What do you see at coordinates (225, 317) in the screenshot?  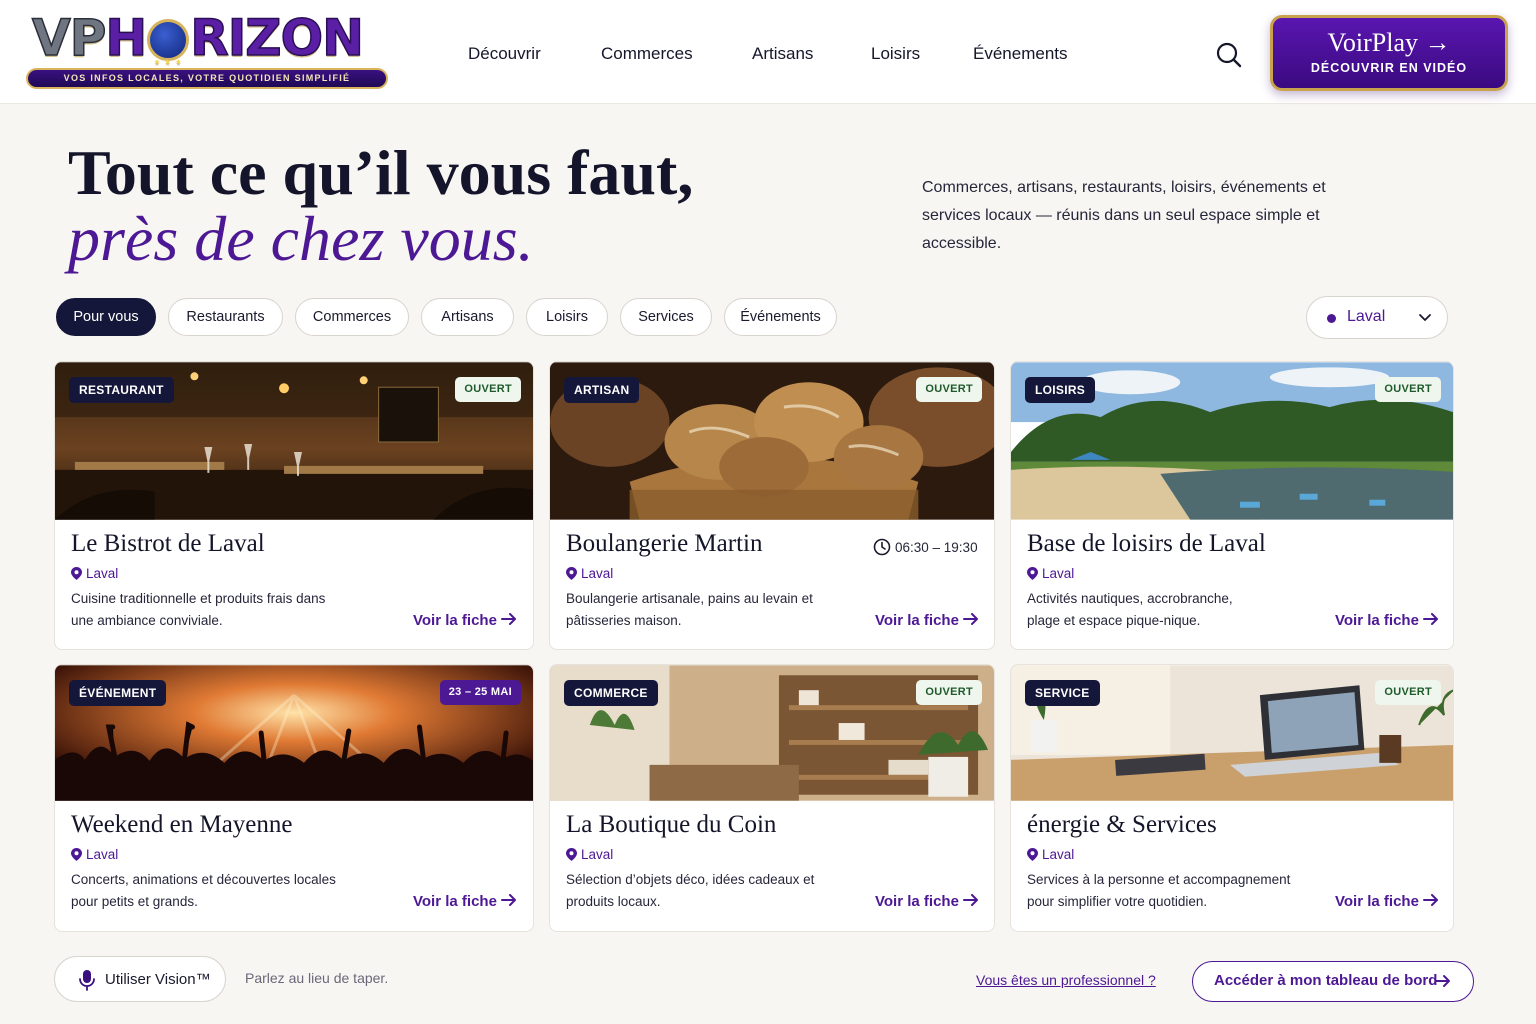 I see `filter-restaurants: Restaurants` at bounding box center [225, 317].